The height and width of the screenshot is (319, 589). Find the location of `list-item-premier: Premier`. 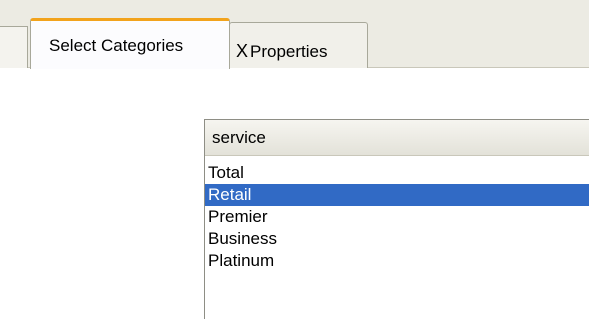

list-item-premier: Premier is located at coordinates (397, 217).